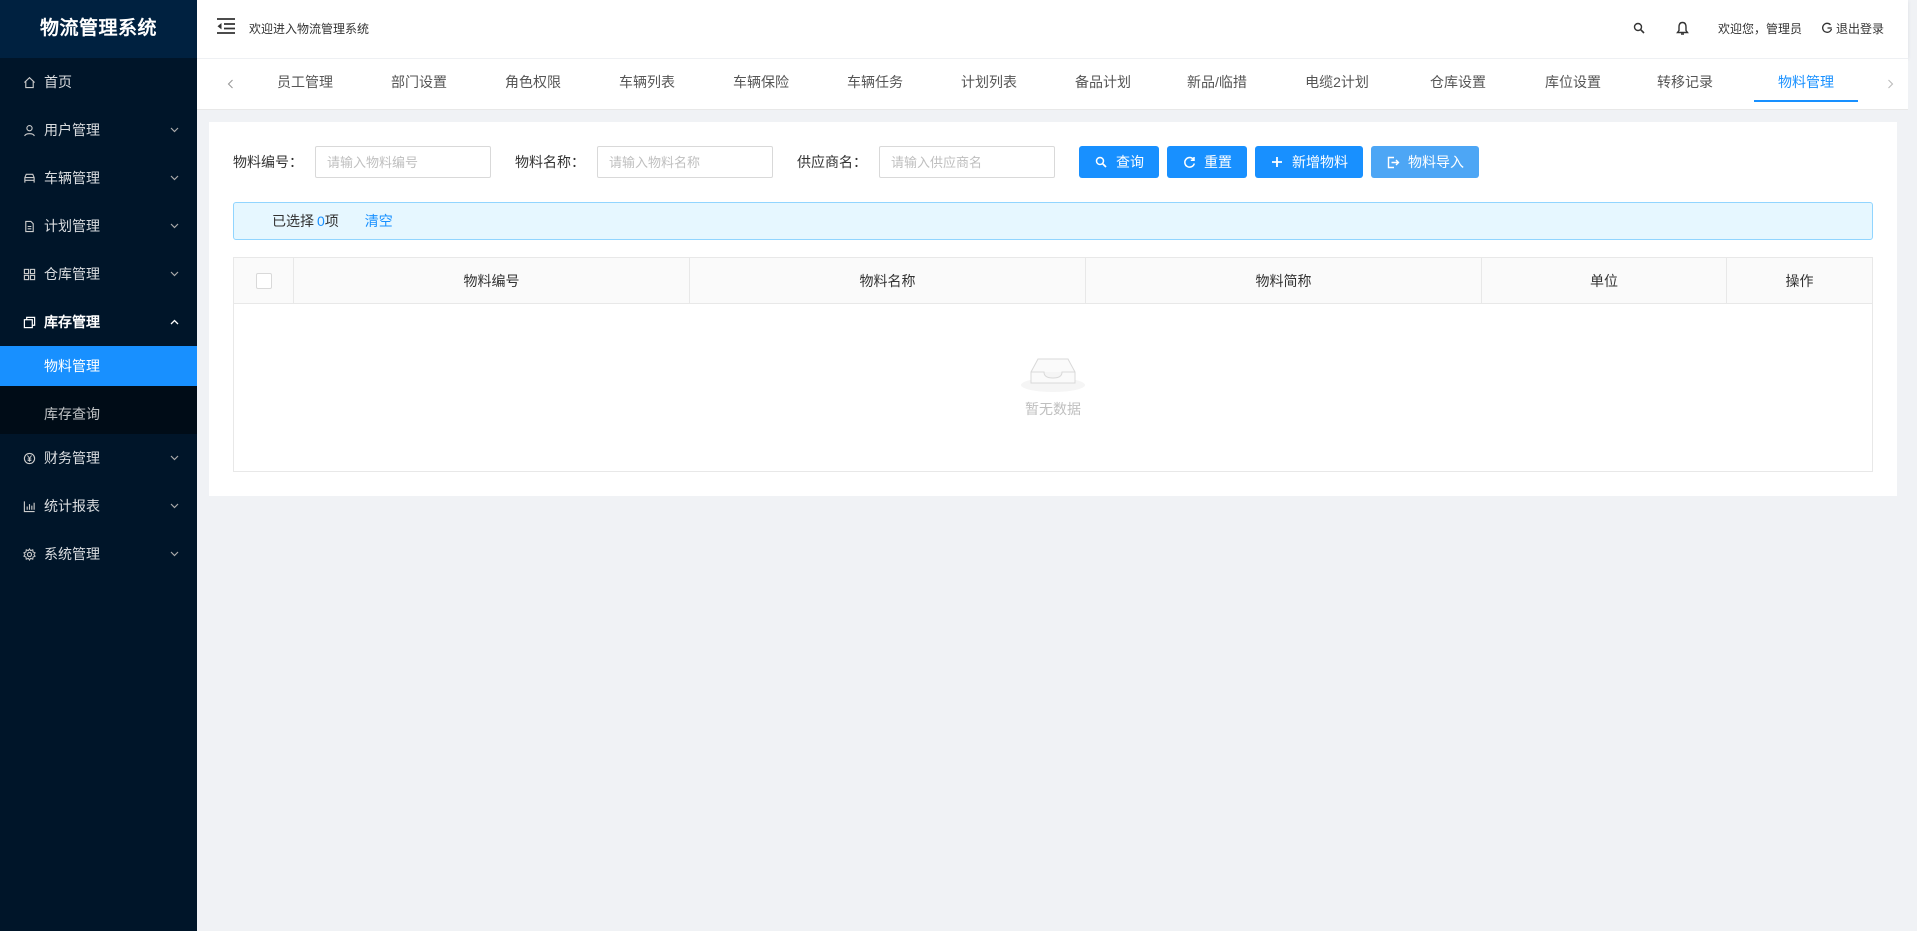  I want to click on sidebar-item-finance: 财务管理, so click(98, 458).